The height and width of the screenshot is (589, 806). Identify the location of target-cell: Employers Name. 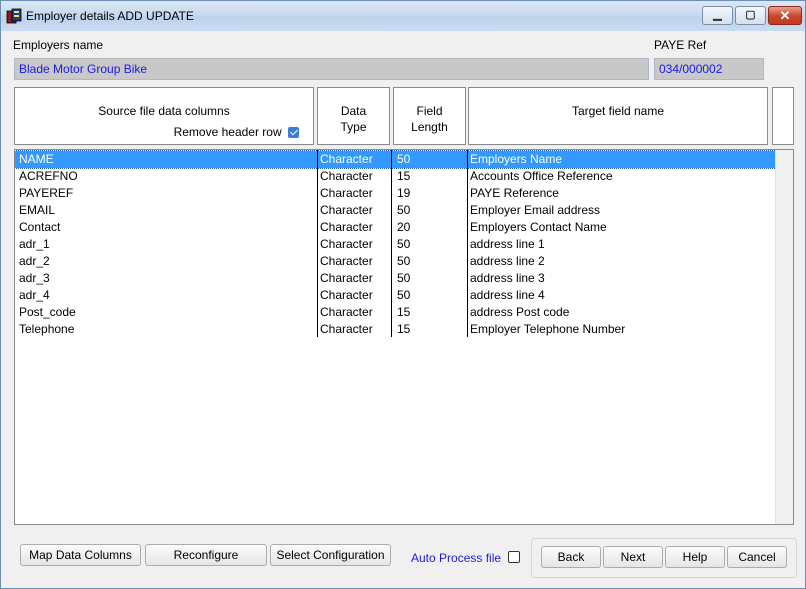
(516, 159).